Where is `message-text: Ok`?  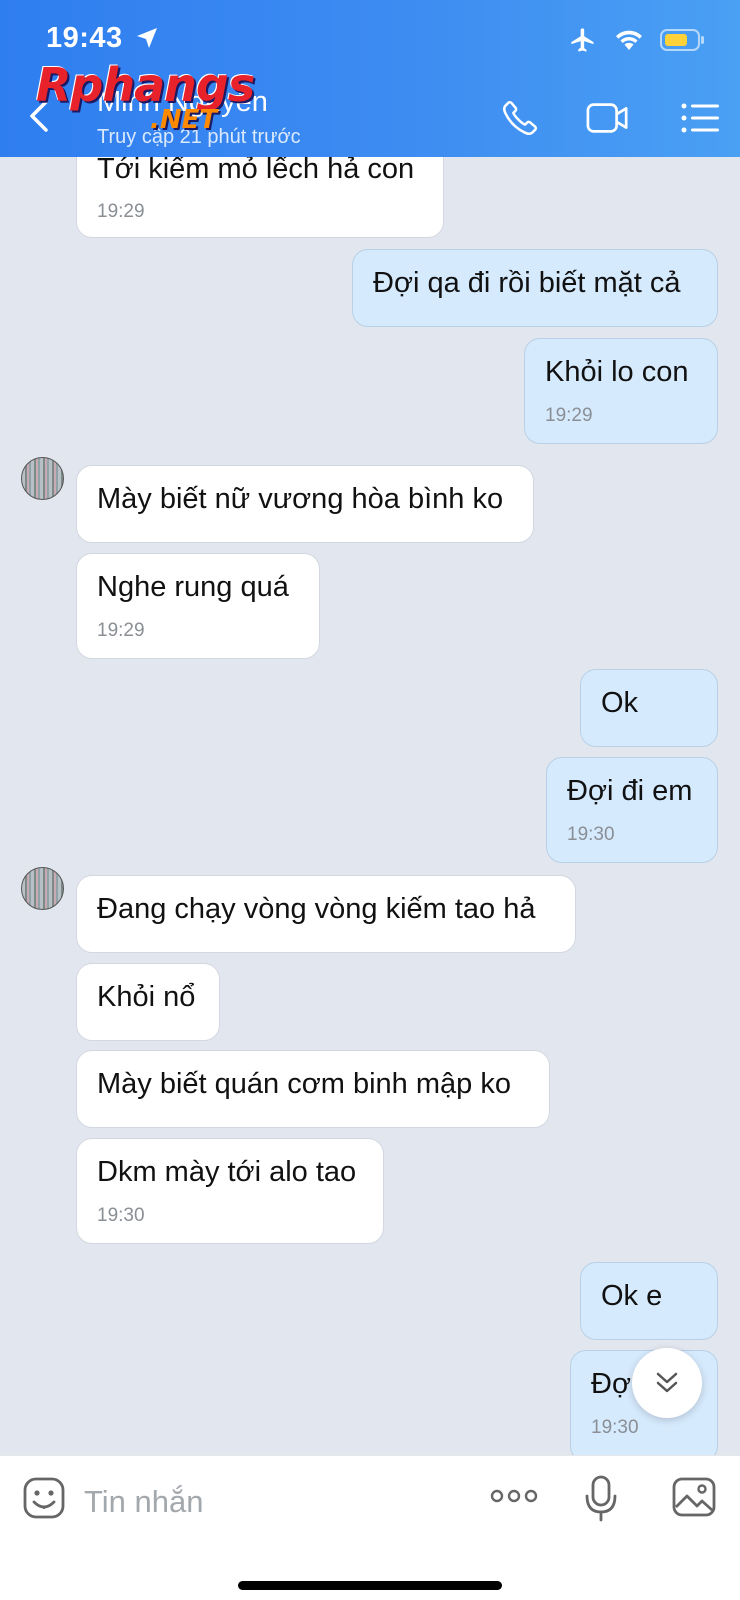
message-text: Ok is located at coordinates (620, 703).